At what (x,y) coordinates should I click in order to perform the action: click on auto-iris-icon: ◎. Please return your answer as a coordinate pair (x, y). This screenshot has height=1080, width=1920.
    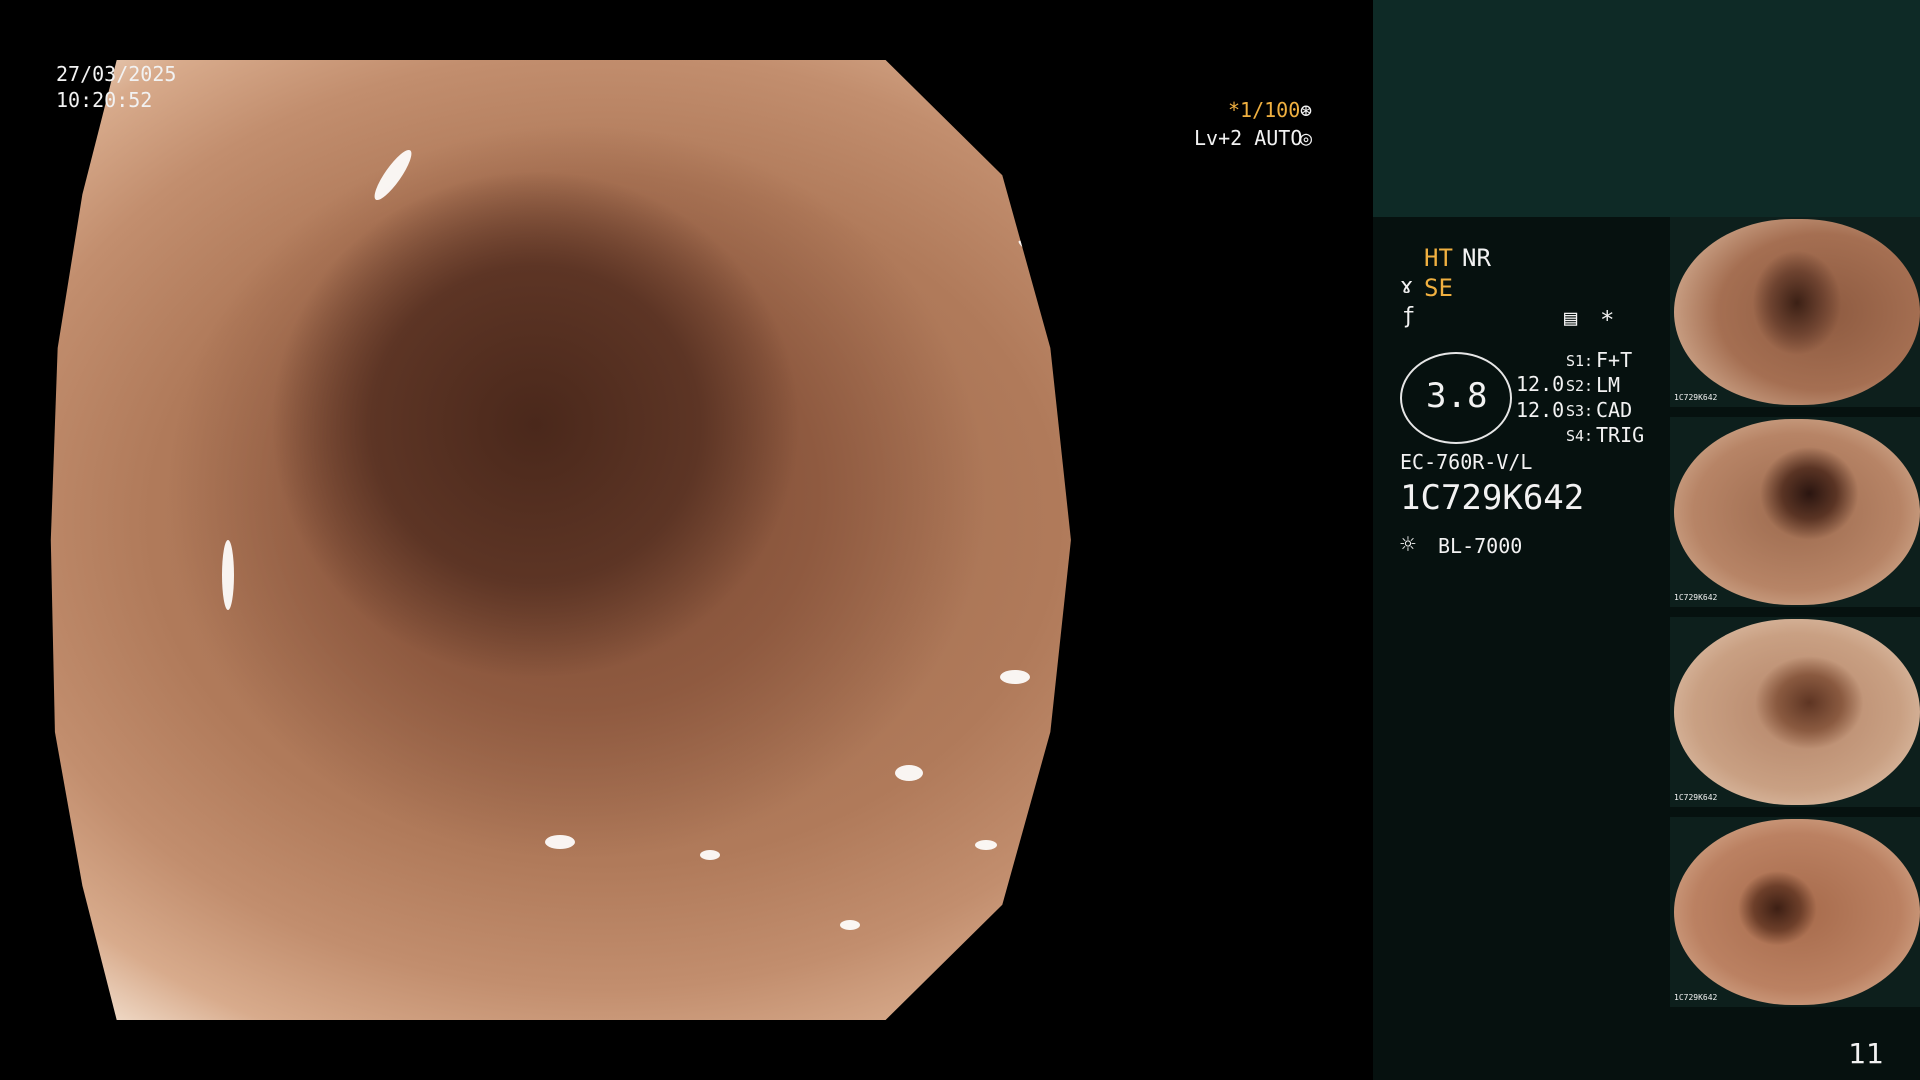
    Looking at the image, I should click on (1306, 138).